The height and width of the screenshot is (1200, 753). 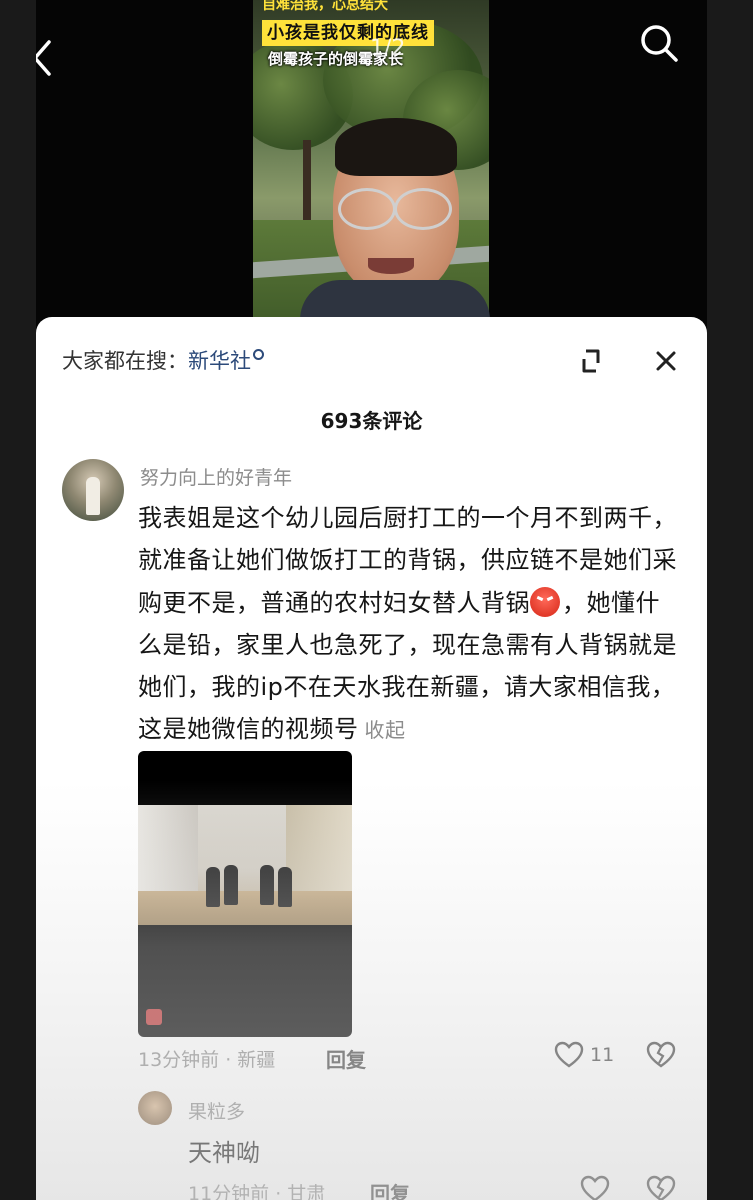 What do you see at coordinates (219, 361) in the screenshot?
I see `hot-search-keyword: 新华社` at bounding box center [219, 361].